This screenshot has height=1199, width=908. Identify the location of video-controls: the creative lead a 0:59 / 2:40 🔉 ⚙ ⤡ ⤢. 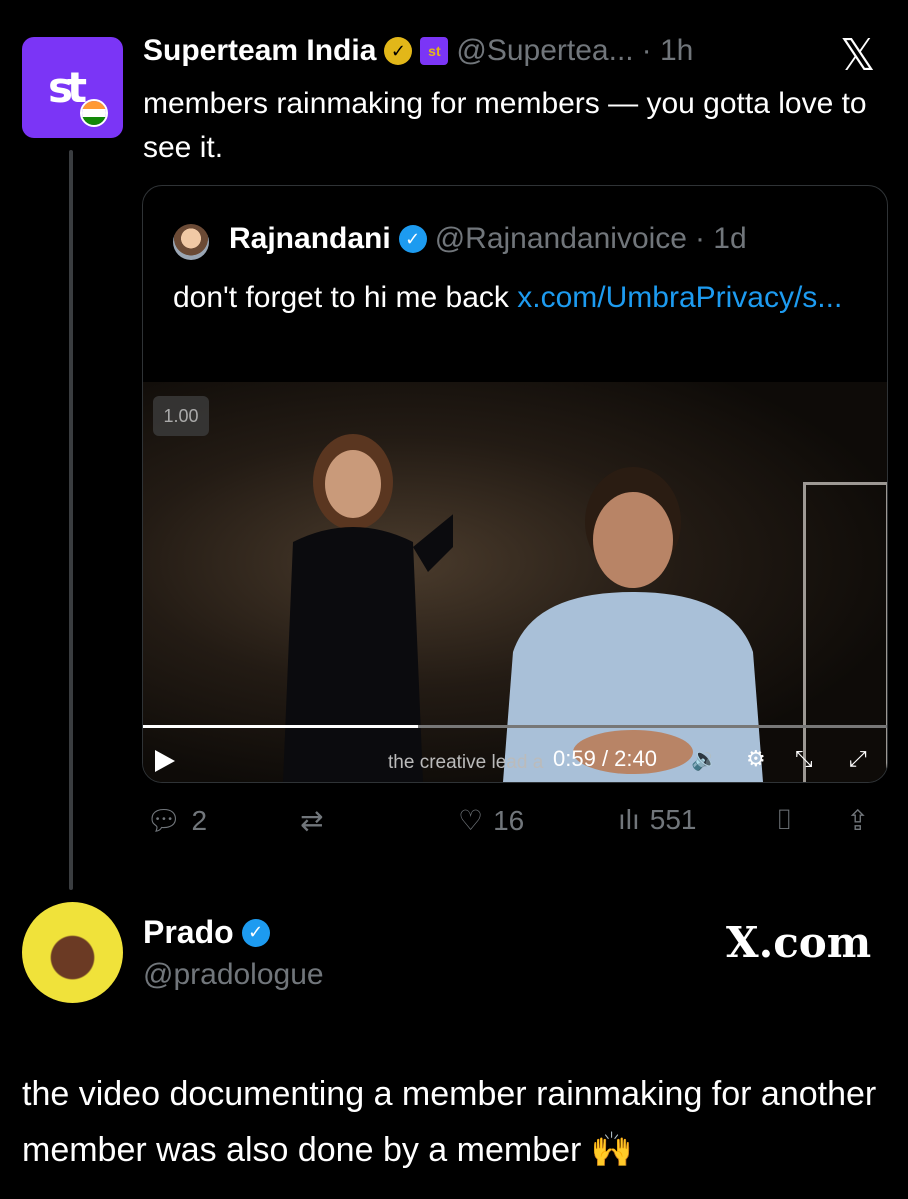
(515, 757).